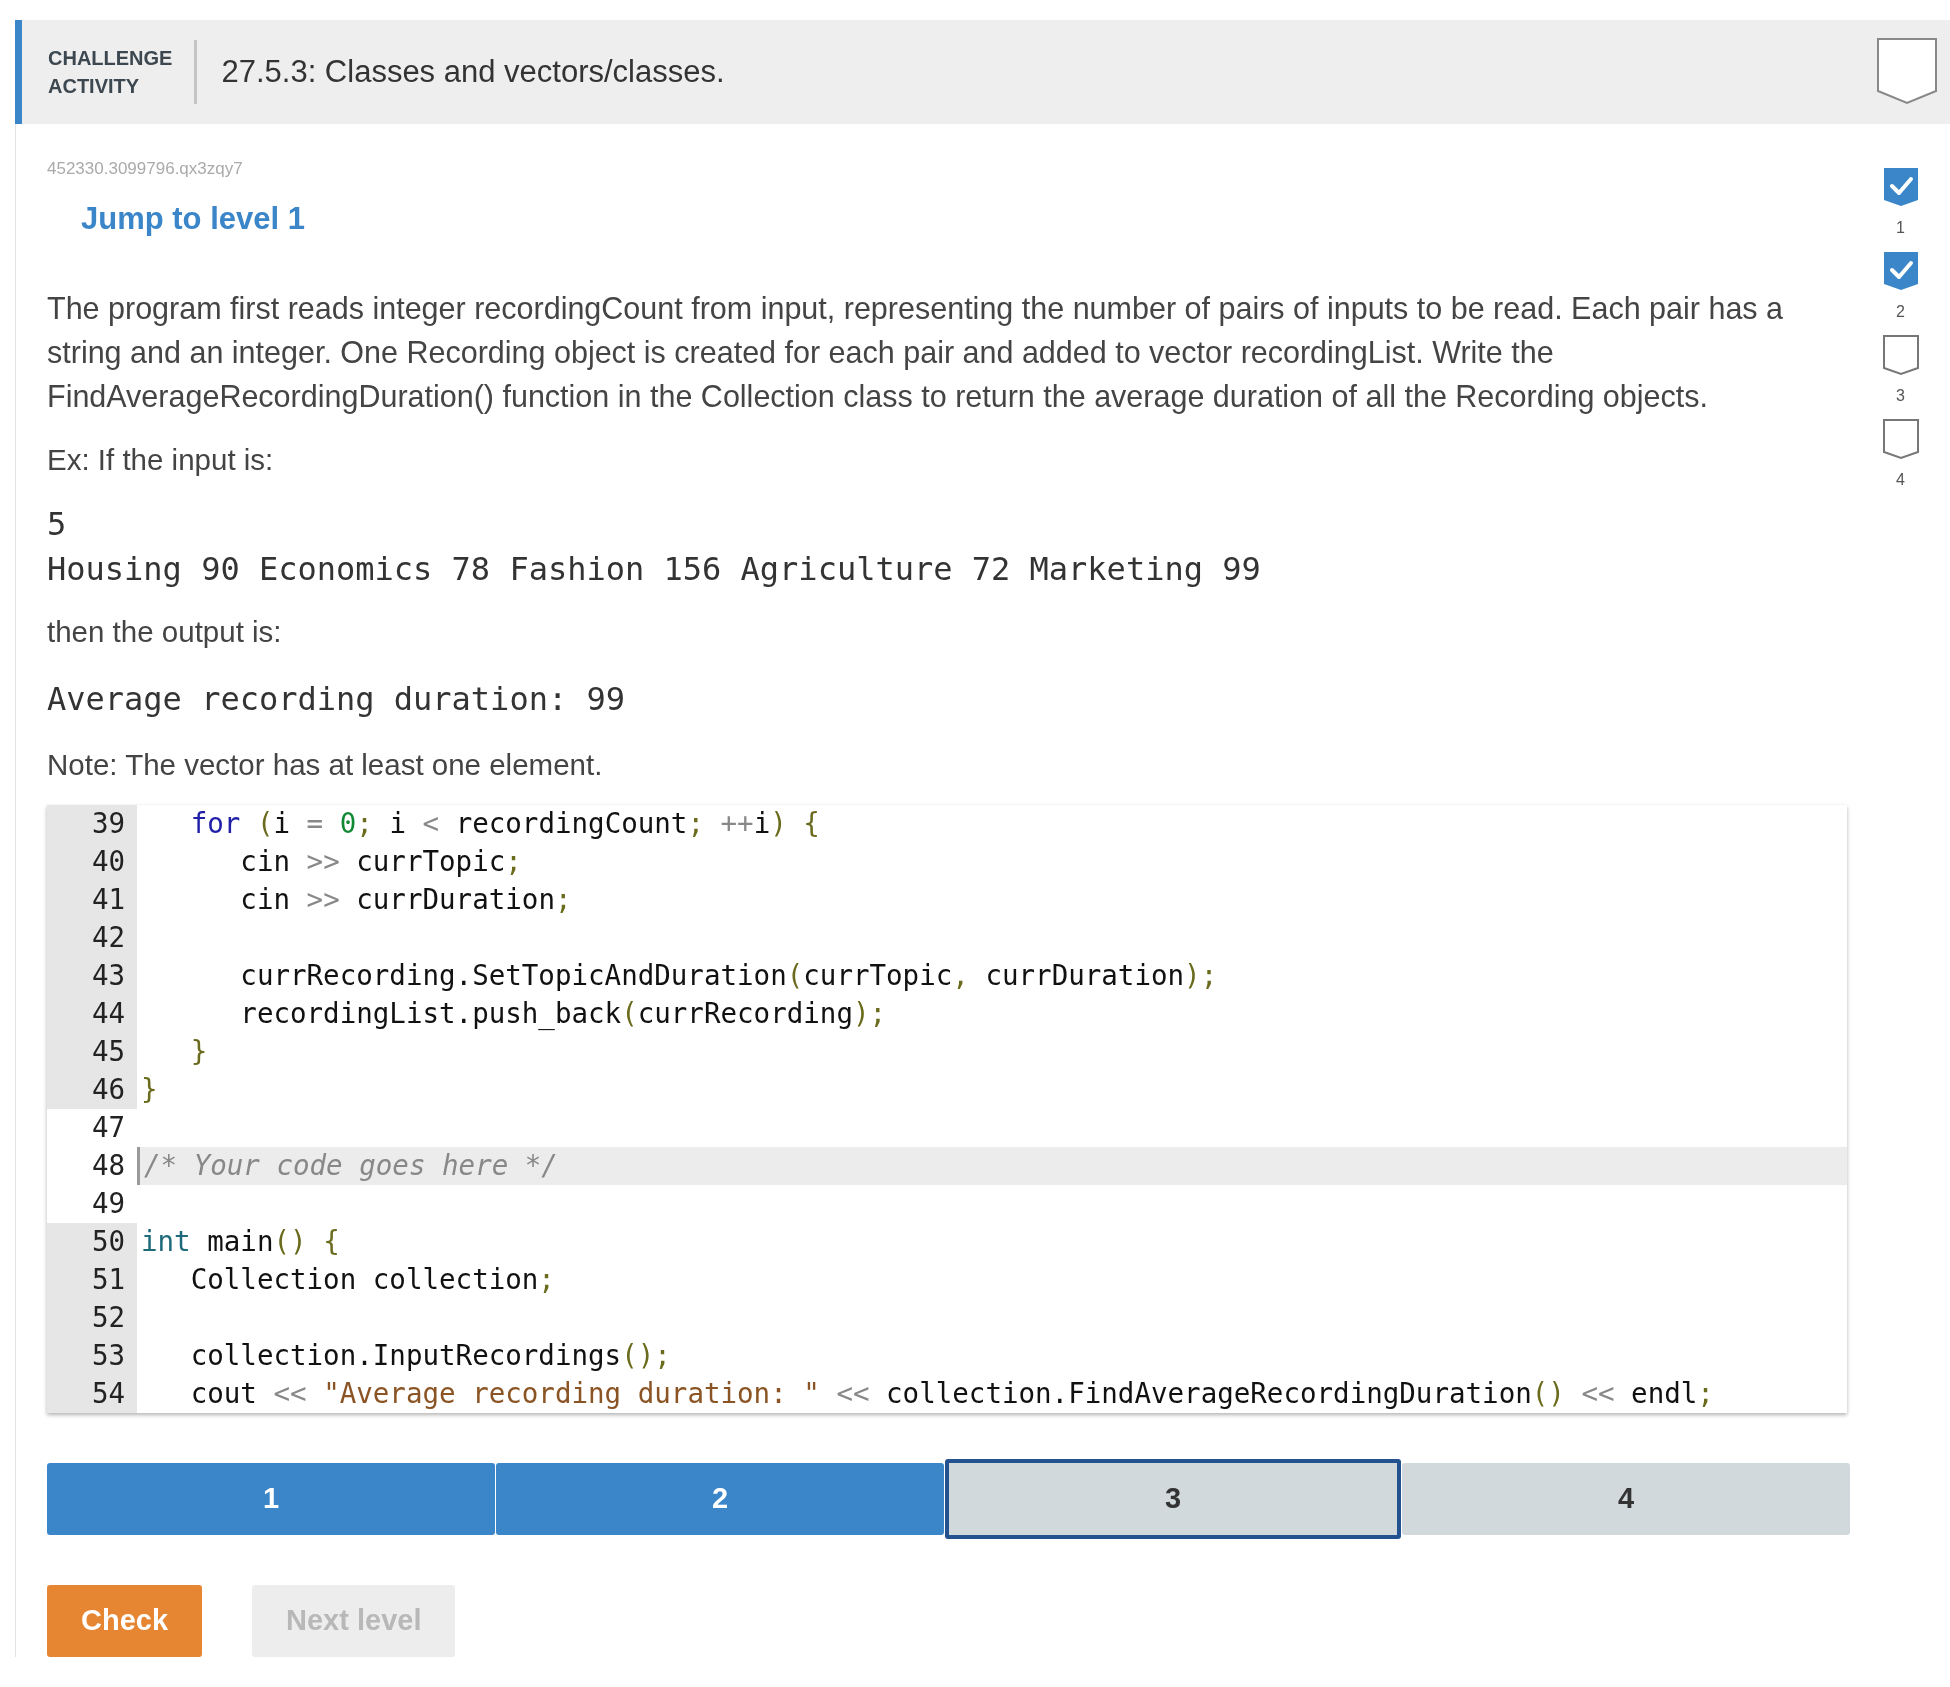 This screenshot has height=1687, width=1950. I want to click on line-number: 42, so click(92, 937).